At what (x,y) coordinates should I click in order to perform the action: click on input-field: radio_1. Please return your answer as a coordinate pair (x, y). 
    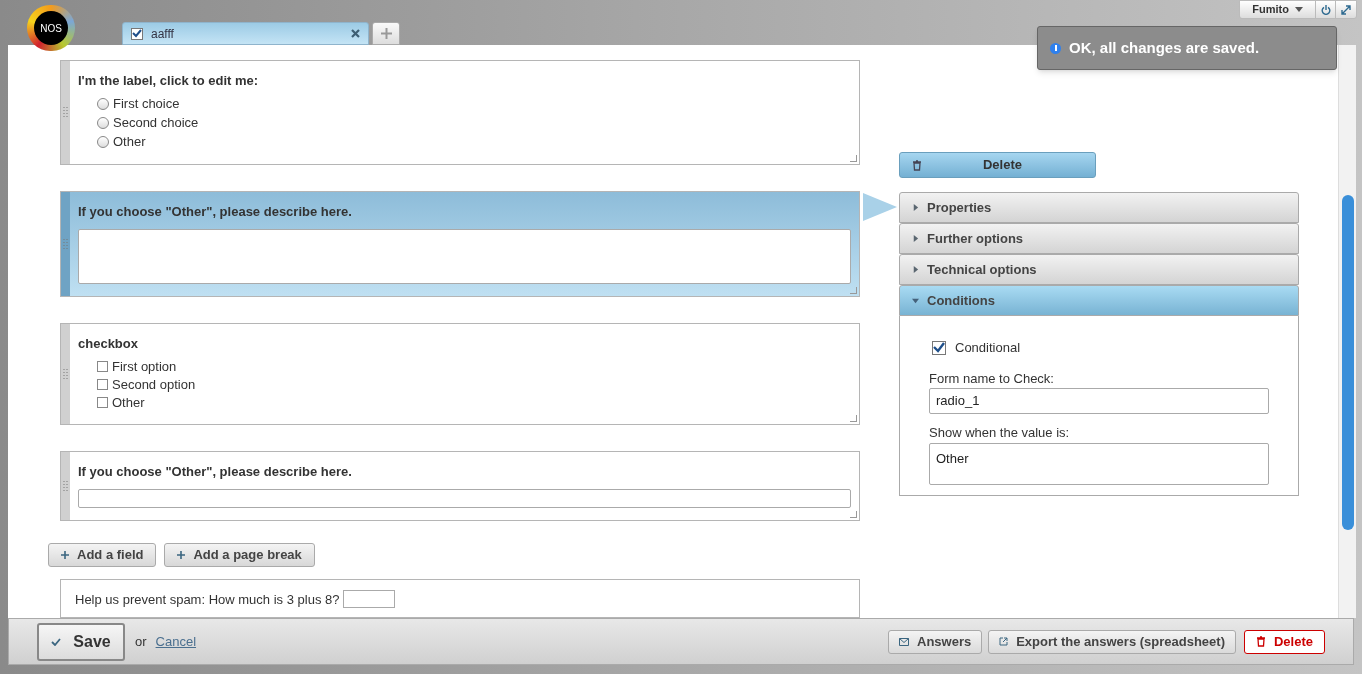
    Looking at the image, I should click on (1099, 401).